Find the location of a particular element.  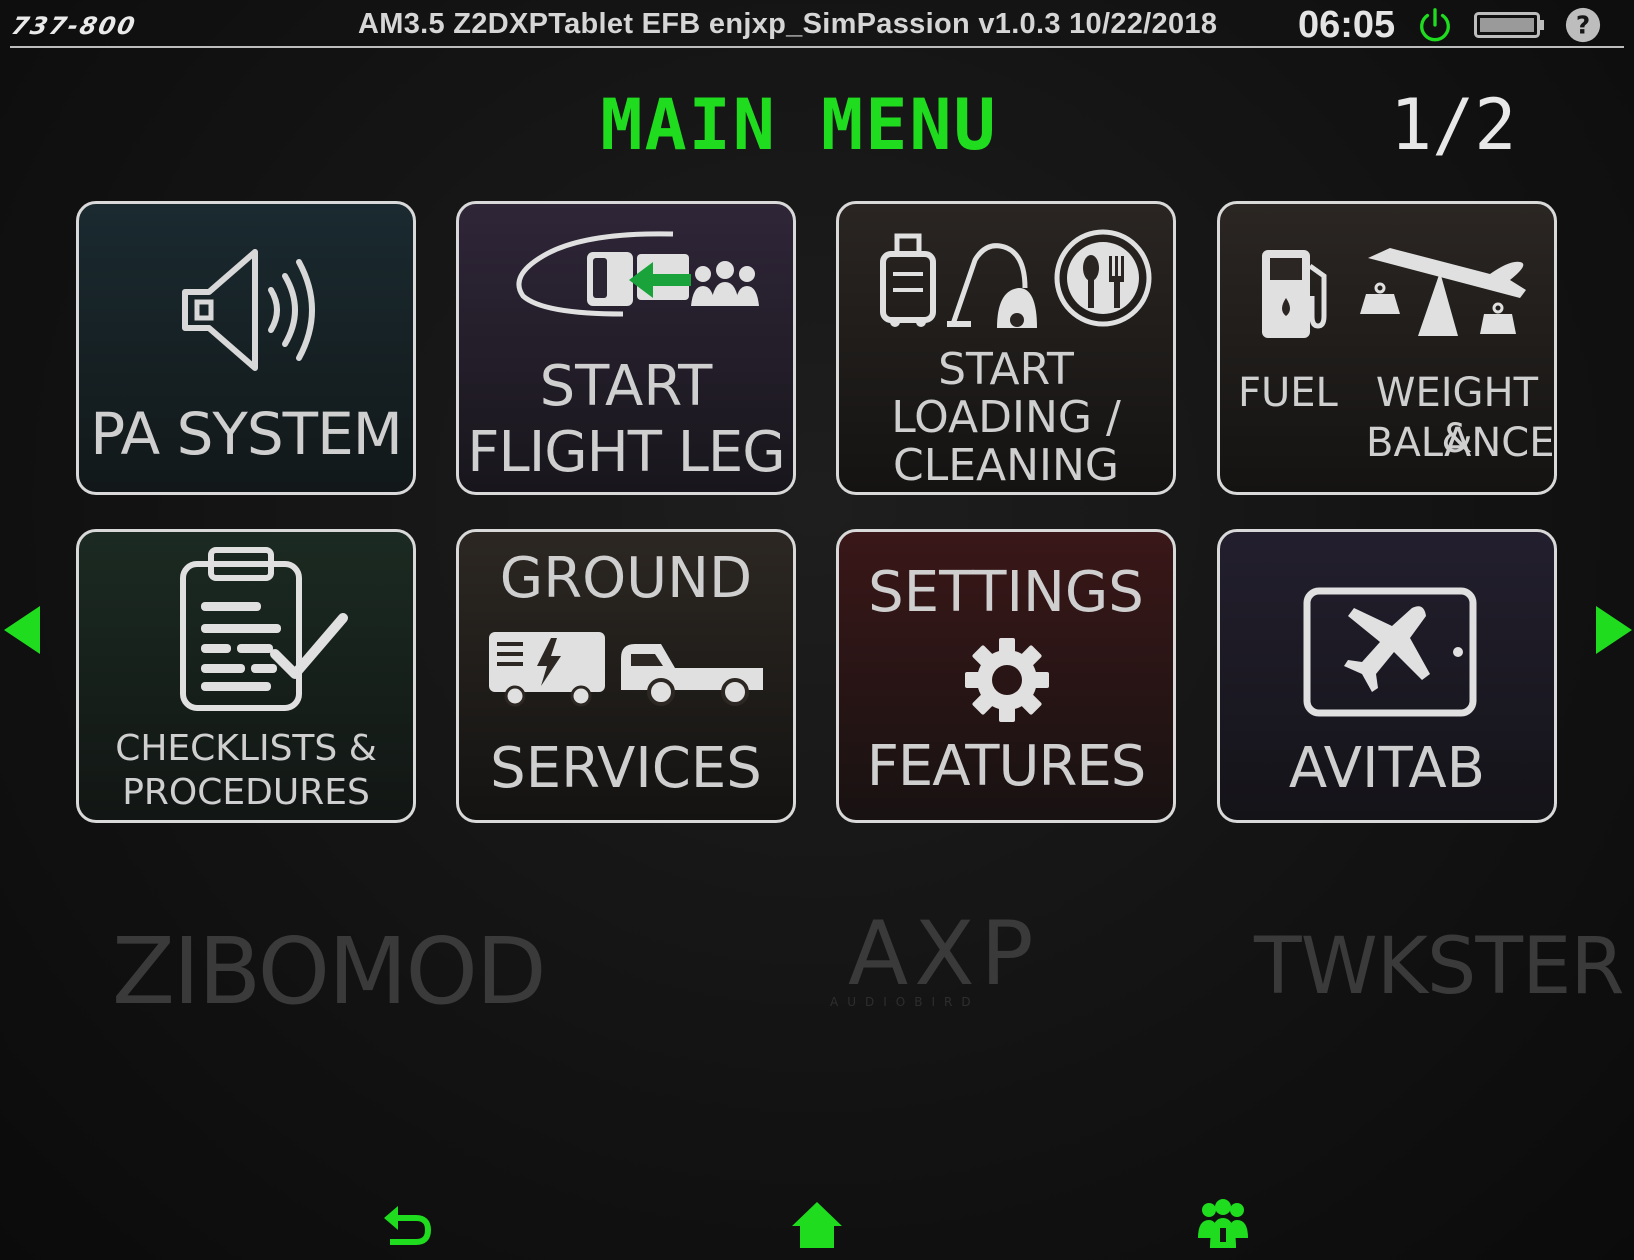

axp-logo-subtitle: AUDIOBIRD is located at coordinates (905, 1002).